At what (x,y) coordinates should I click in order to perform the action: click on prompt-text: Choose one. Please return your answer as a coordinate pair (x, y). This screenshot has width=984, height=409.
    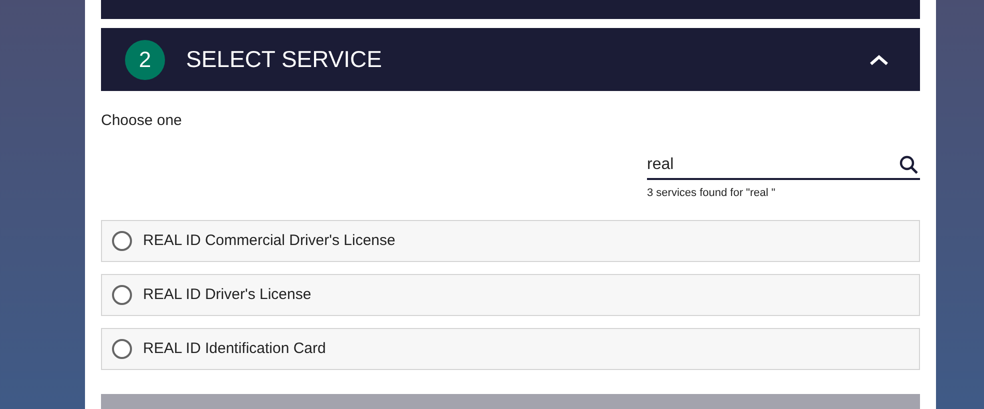
    Looking at the image, I should click on (142, 121).